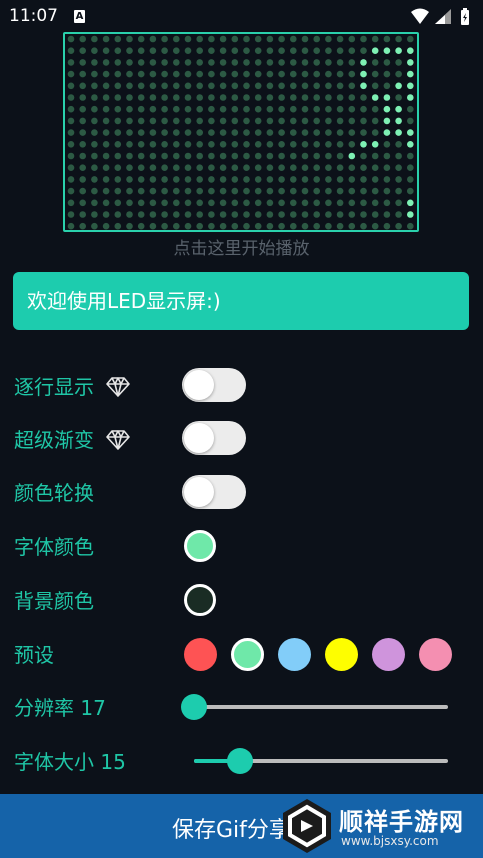  What do you see at coordinates (241, 301) in the screenshot?
I see `led-text-input: 欢迎使用LED显示屏:)` at bounding box center [241, 301].